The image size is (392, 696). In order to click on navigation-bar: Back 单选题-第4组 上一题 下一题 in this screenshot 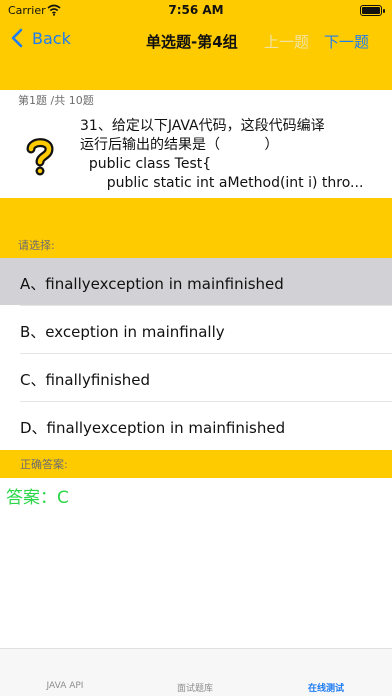, I will do `click(196, 42)`.